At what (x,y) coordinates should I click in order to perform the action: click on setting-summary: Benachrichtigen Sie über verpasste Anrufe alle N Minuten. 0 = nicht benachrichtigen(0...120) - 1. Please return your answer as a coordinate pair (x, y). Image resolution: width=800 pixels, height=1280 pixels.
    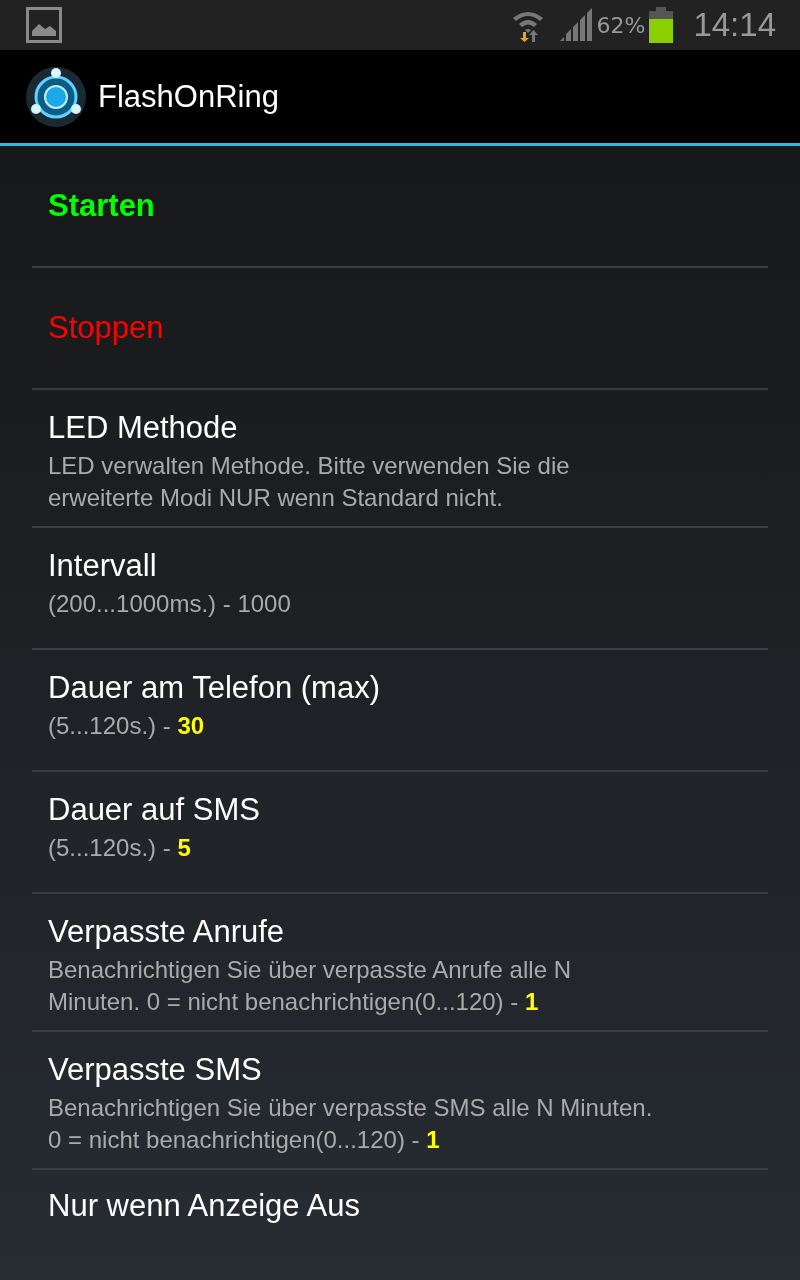
    Looking at the image, I should click on (310, 986).